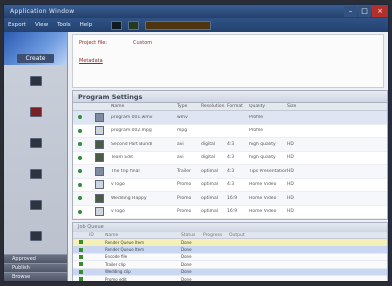 The width and height of the screenshot is (392, 286). I want to click on cell-name: Promo edit, so click(116, 279).